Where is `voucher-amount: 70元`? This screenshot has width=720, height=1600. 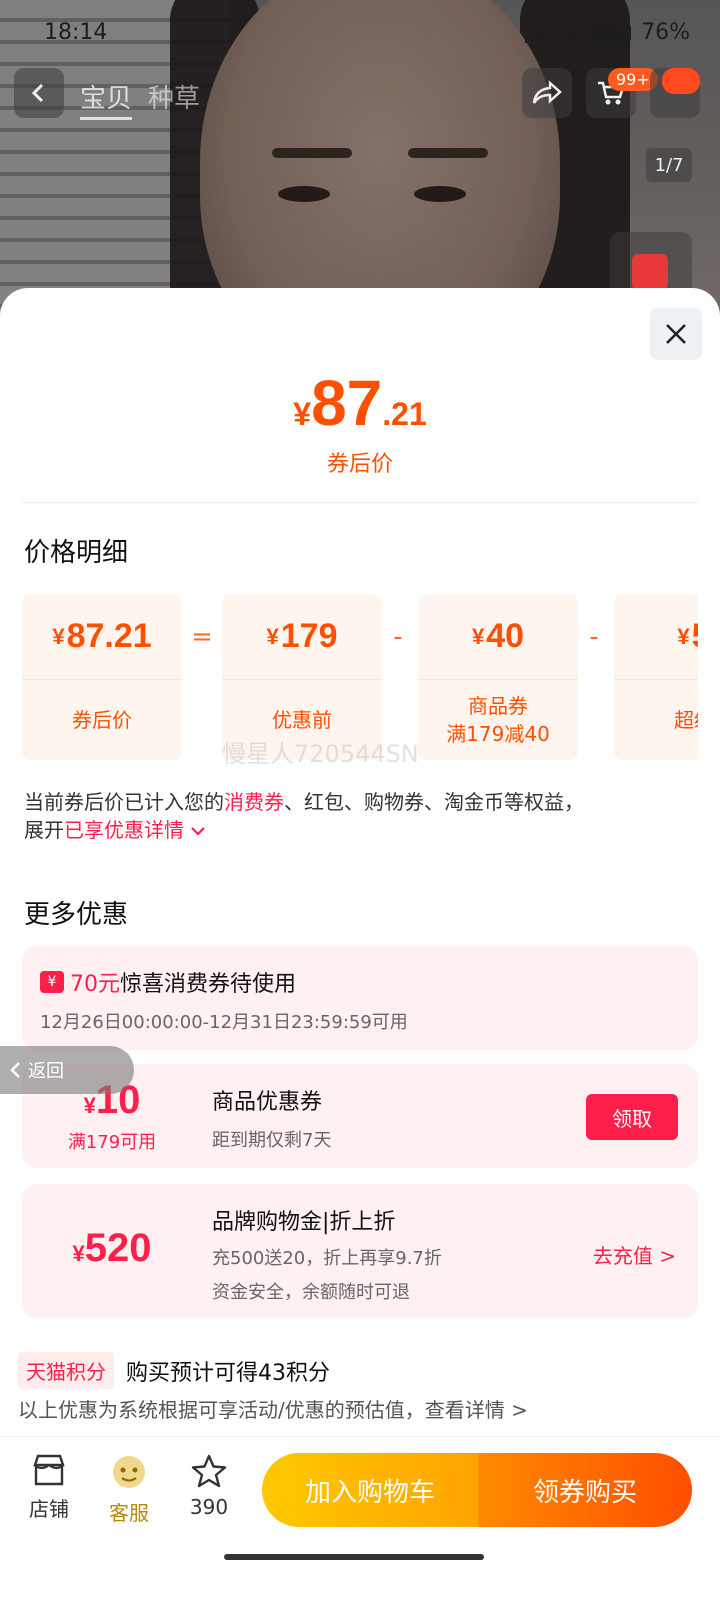
voucher-amount: 70元 is located at coordinates (95, 984).